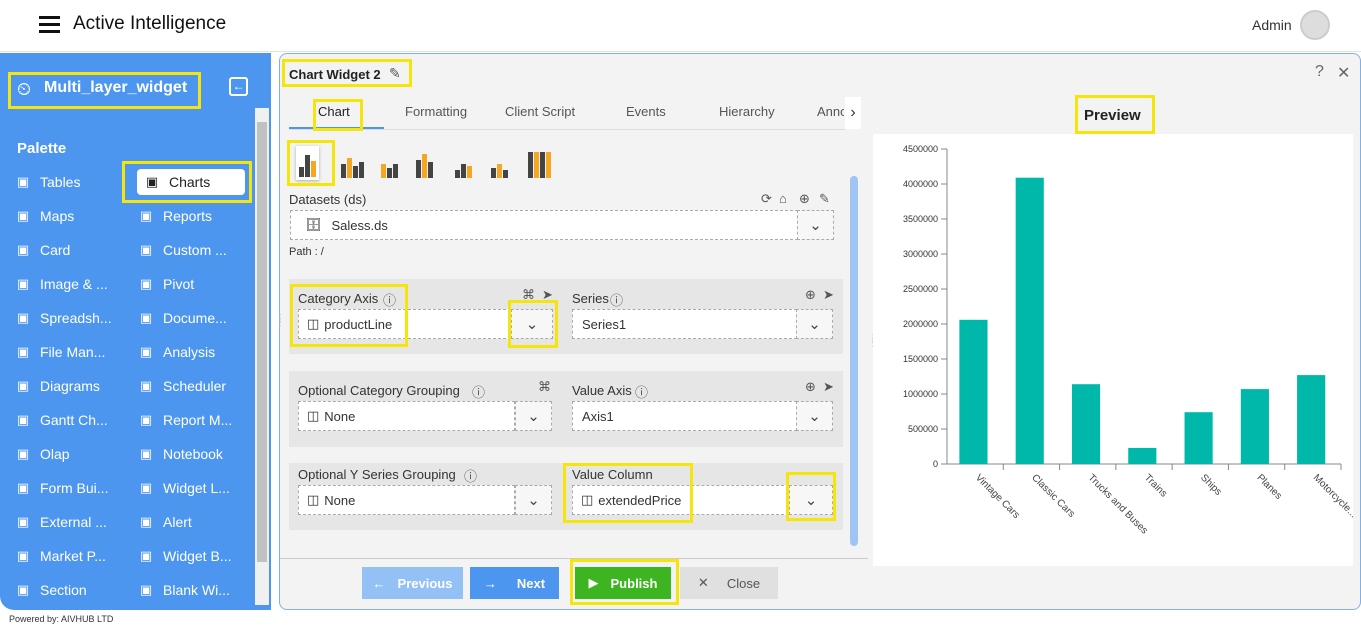  What do you see at coordinates (824, 199) in the screenshot?
I see `edit-icon: ✎` at bounding box center [824, 199].